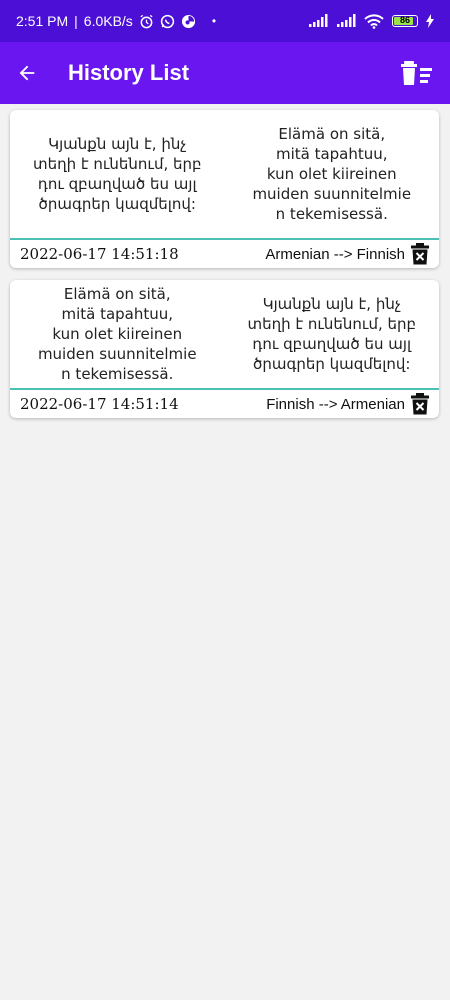 Image resolution: width=450 pixels, height=1000 pixels. Describe the element at coordinates (225, 73) in the screenshot. I see `app-bar: History List` at that location.